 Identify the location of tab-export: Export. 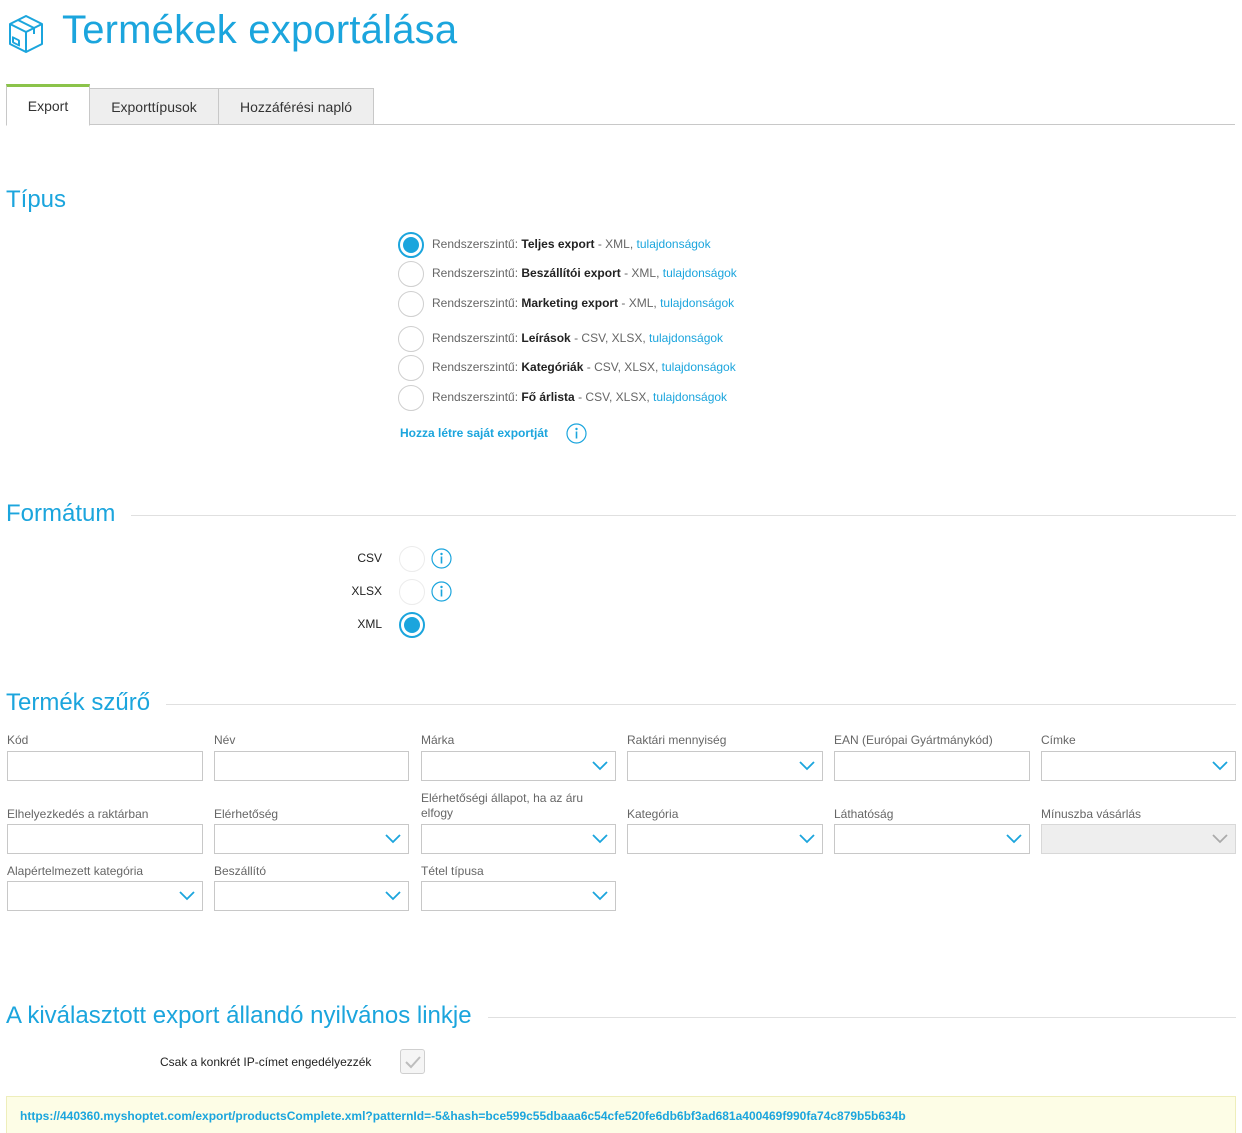
(48, 105).